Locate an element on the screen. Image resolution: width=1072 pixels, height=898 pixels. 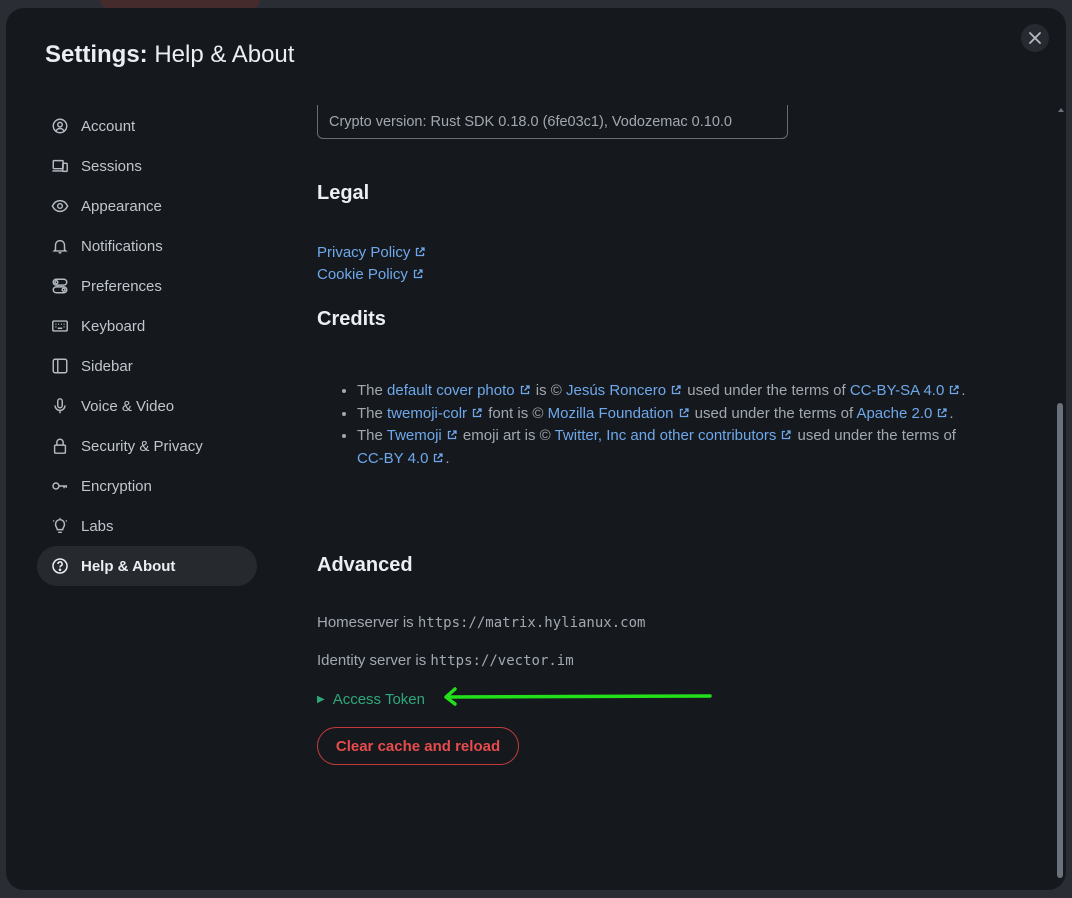
link-label: Privacy Policy is located at coordinates (364, 252).